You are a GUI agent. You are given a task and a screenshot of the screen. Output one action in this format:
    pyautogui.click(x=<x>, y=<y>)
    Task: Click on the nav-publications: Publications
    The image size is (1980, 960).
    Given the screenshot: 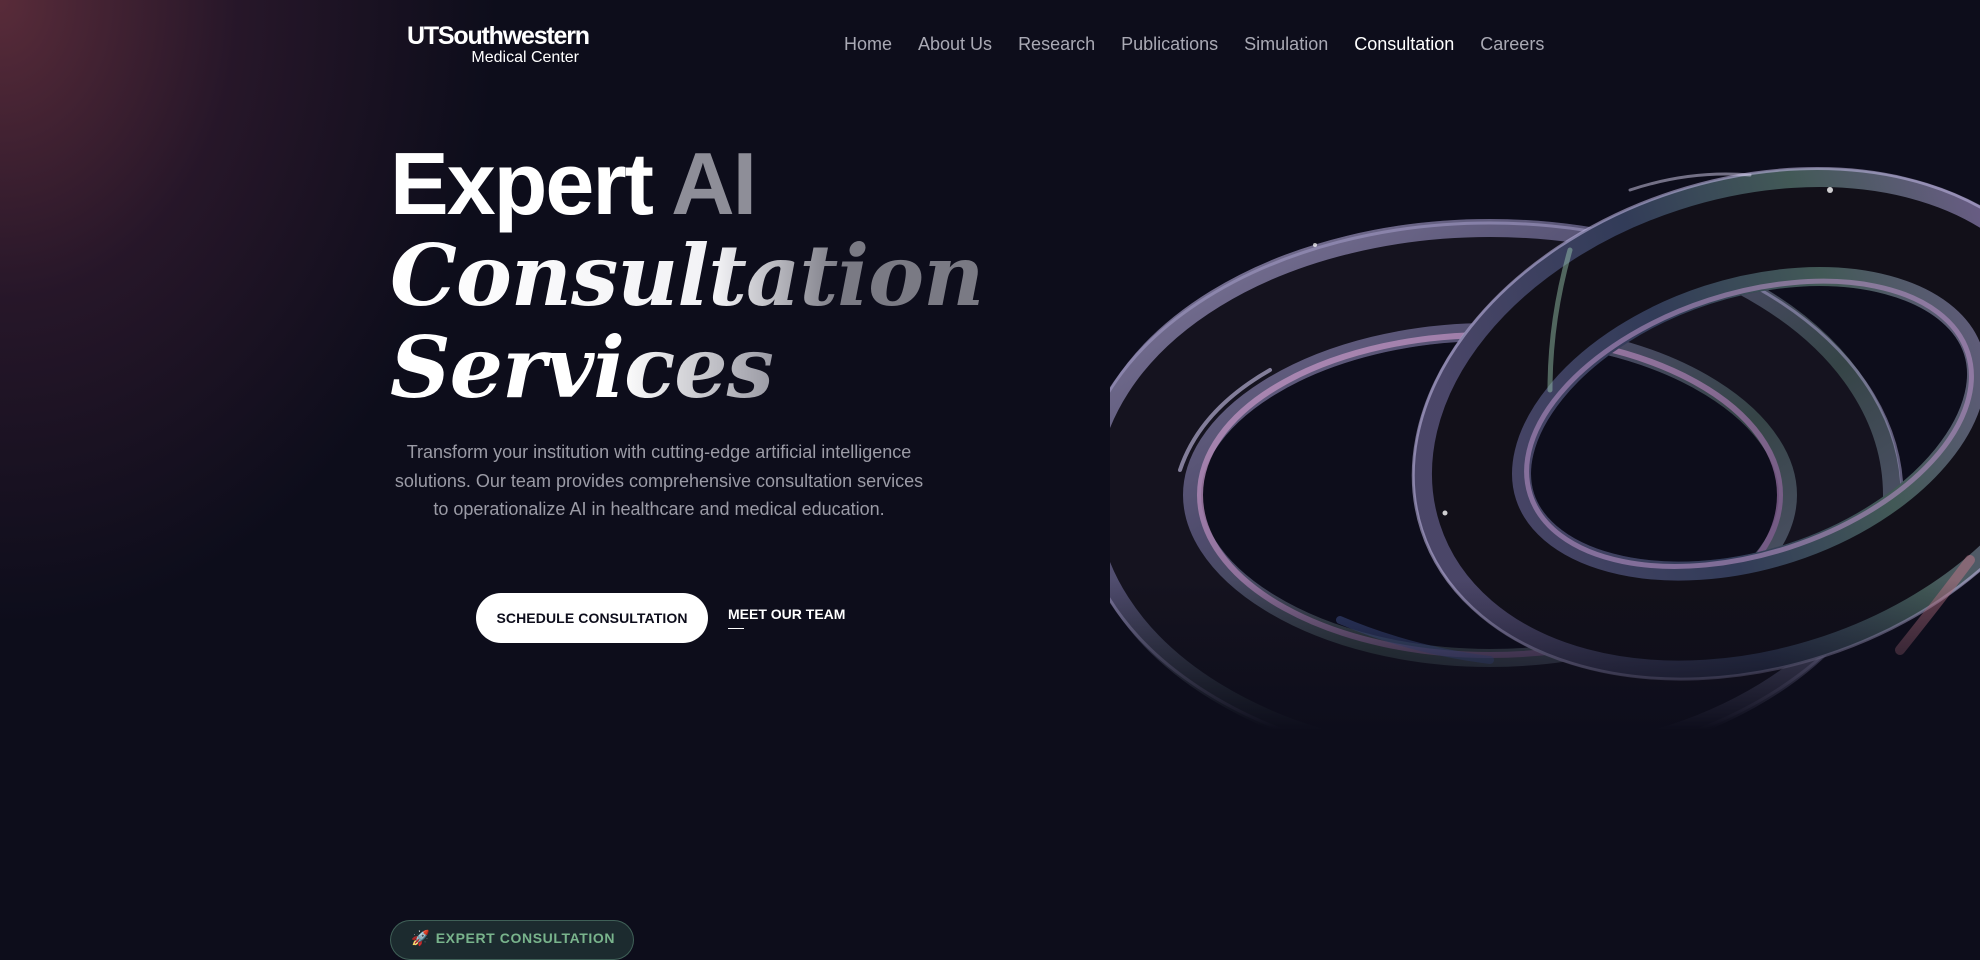 What is the action you would take?
    pyautogui.click(x=1169, y=44)
    